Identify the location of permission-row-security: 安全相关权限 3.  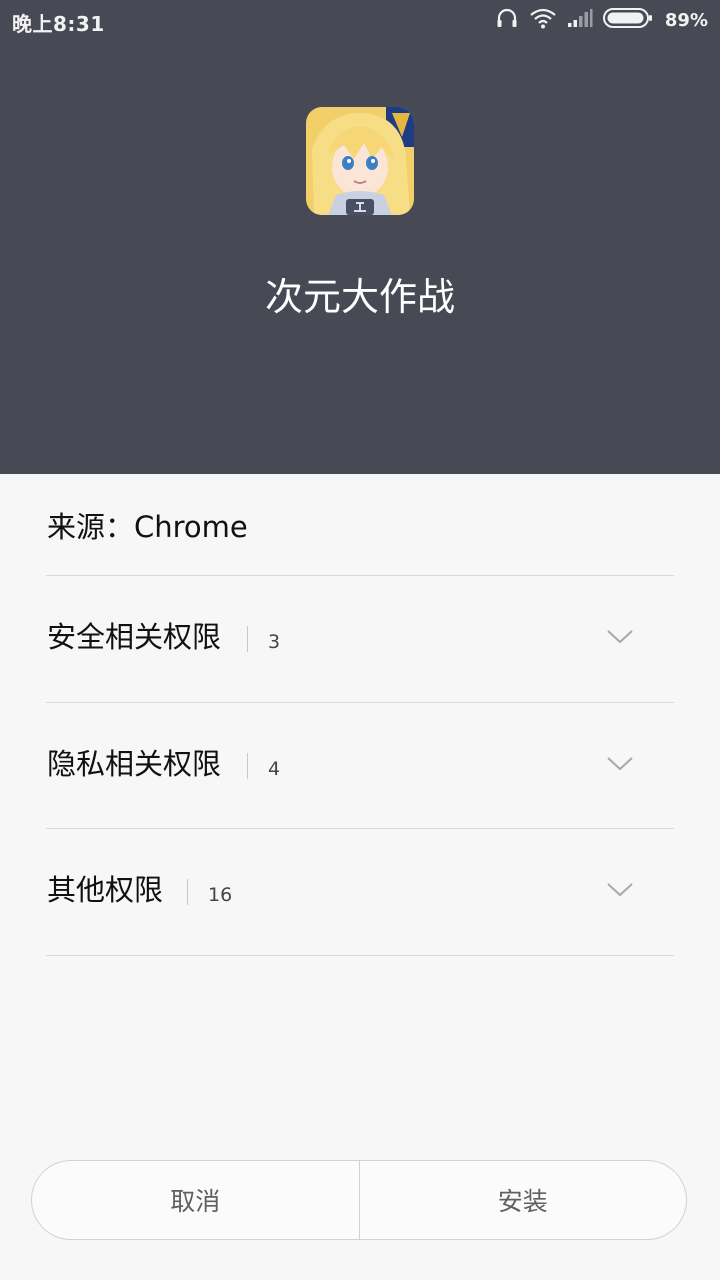
(360, 639).